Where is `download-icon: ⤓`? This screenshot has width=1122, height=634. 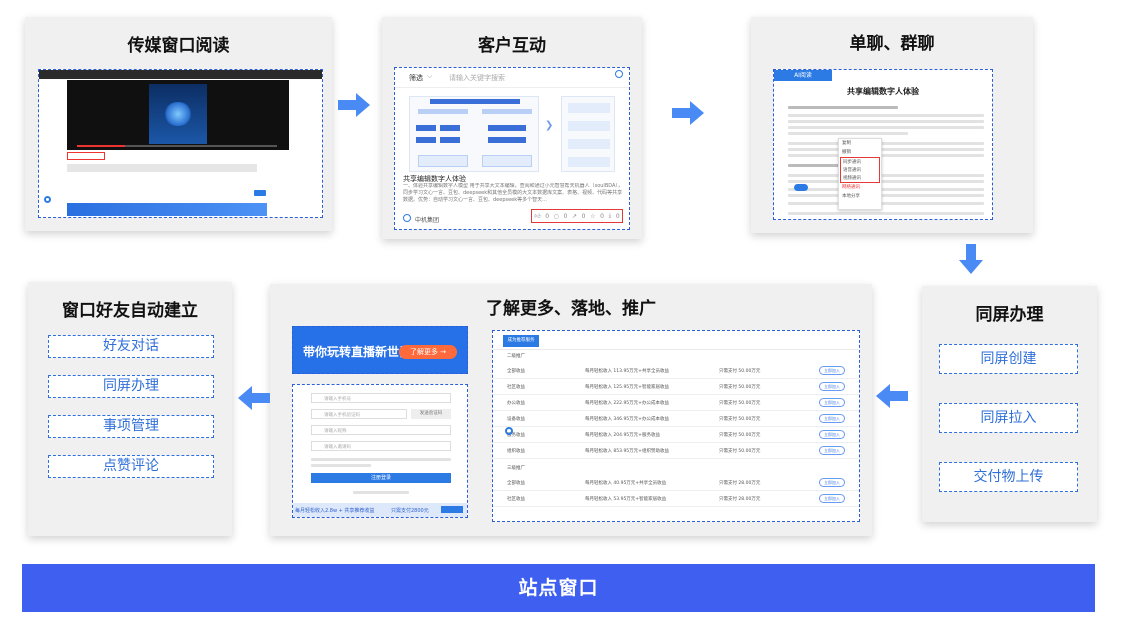 download-icon: ⤓ is located at coordinates (610, 216).